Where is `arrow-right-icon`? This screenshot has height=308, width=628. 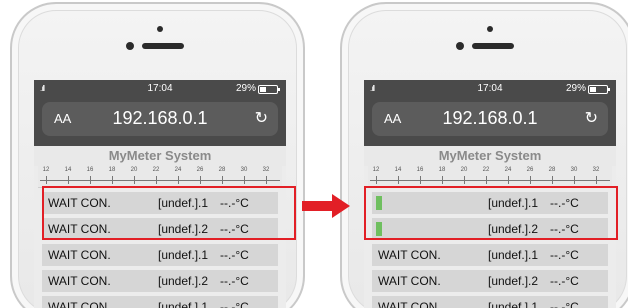 arrow-right-icon is located at coordinates (326, 206).